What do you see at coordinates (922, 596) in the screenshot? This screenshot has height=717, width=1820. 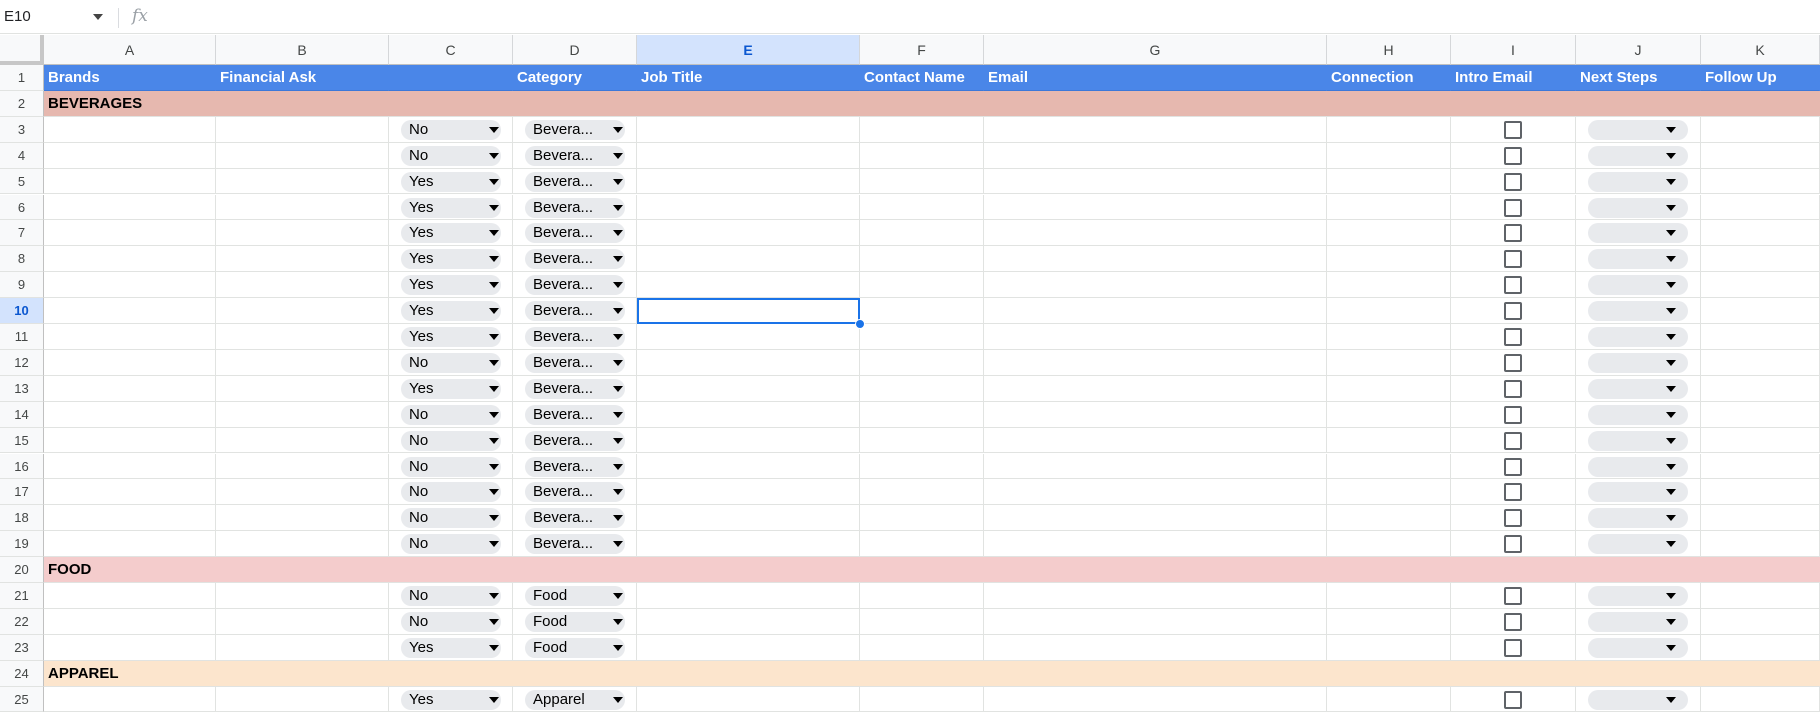 I see `cell-f21` at bounding box center [922, 596].